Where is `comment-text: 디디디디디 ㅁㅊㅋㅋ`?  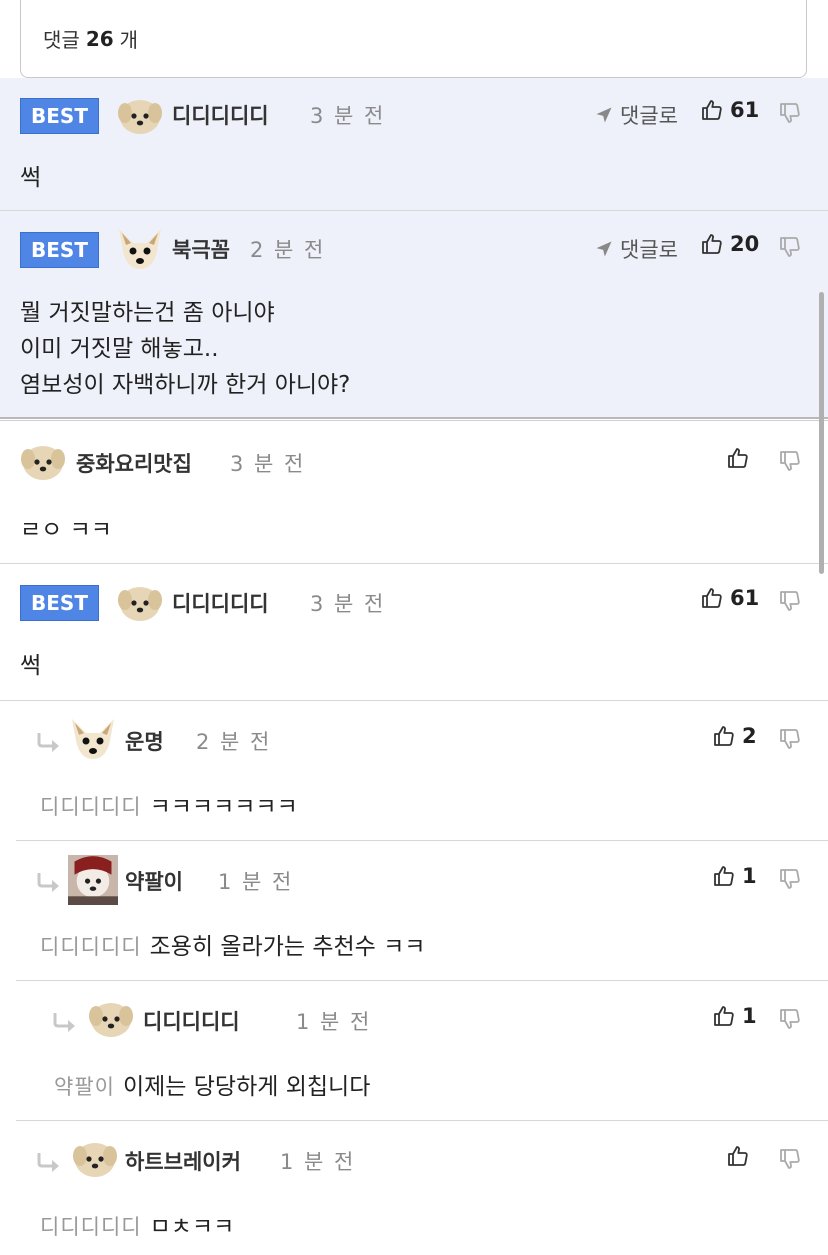 comment-text: 디디디디디 ㅁㅊㅋㅋ is located at coordinates (137, 1227).